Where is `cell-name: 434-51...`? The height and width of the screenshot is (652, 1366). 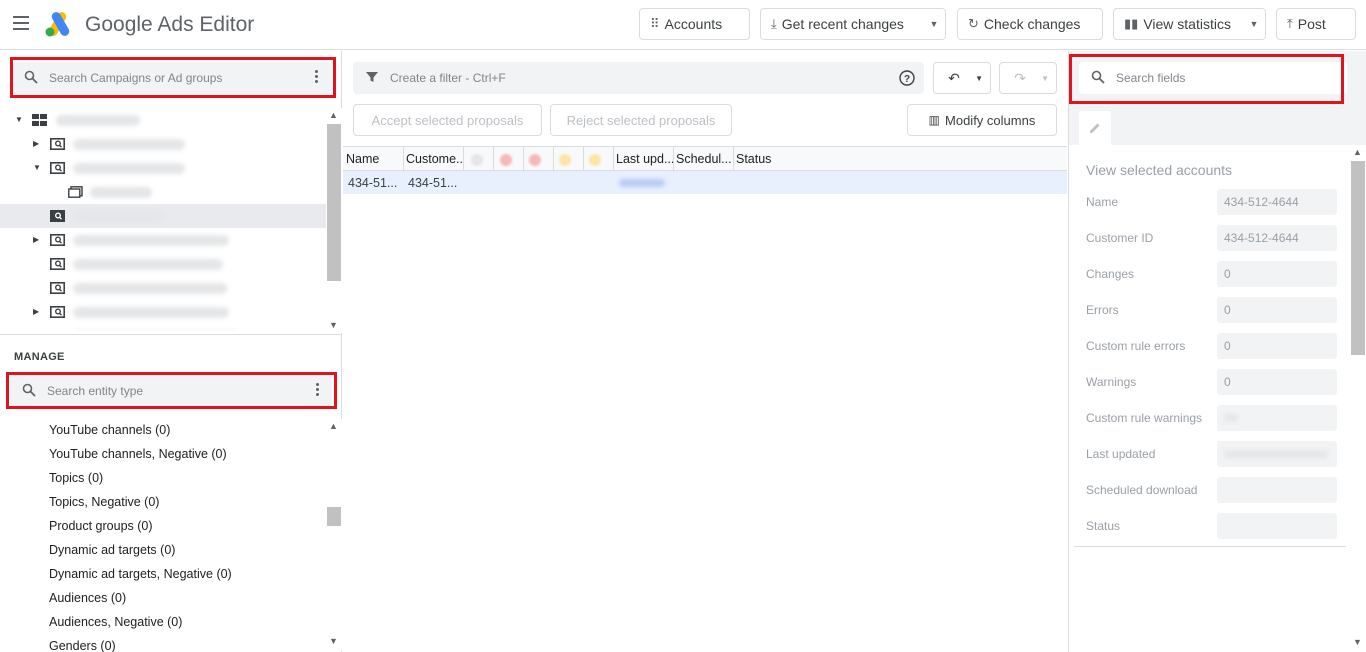 cell-name: 434-51... is located at coordinates (373, 183).